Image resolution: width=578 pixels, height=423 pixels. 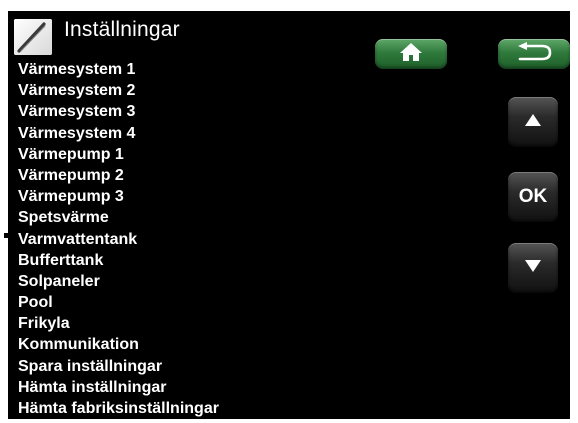 I want to click on menu-item-spetsvarme: Spetsvärme, so click(x=118, y=217).